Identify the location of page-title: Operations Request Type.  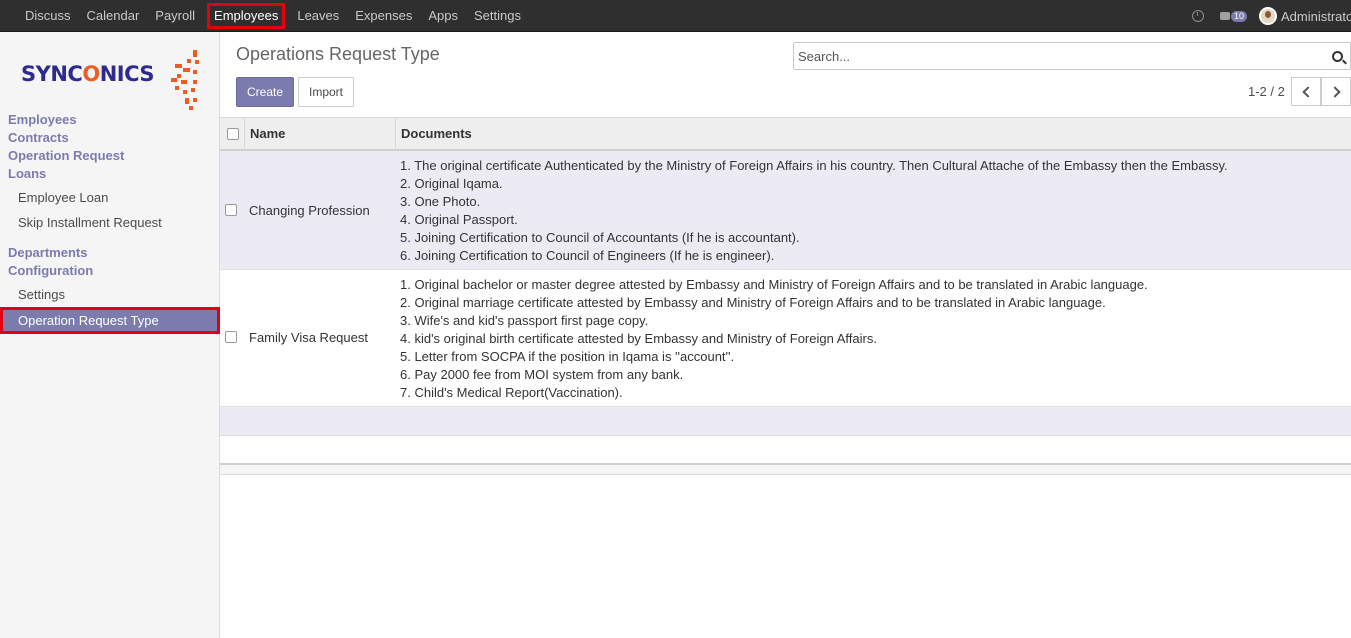
(338, 54).